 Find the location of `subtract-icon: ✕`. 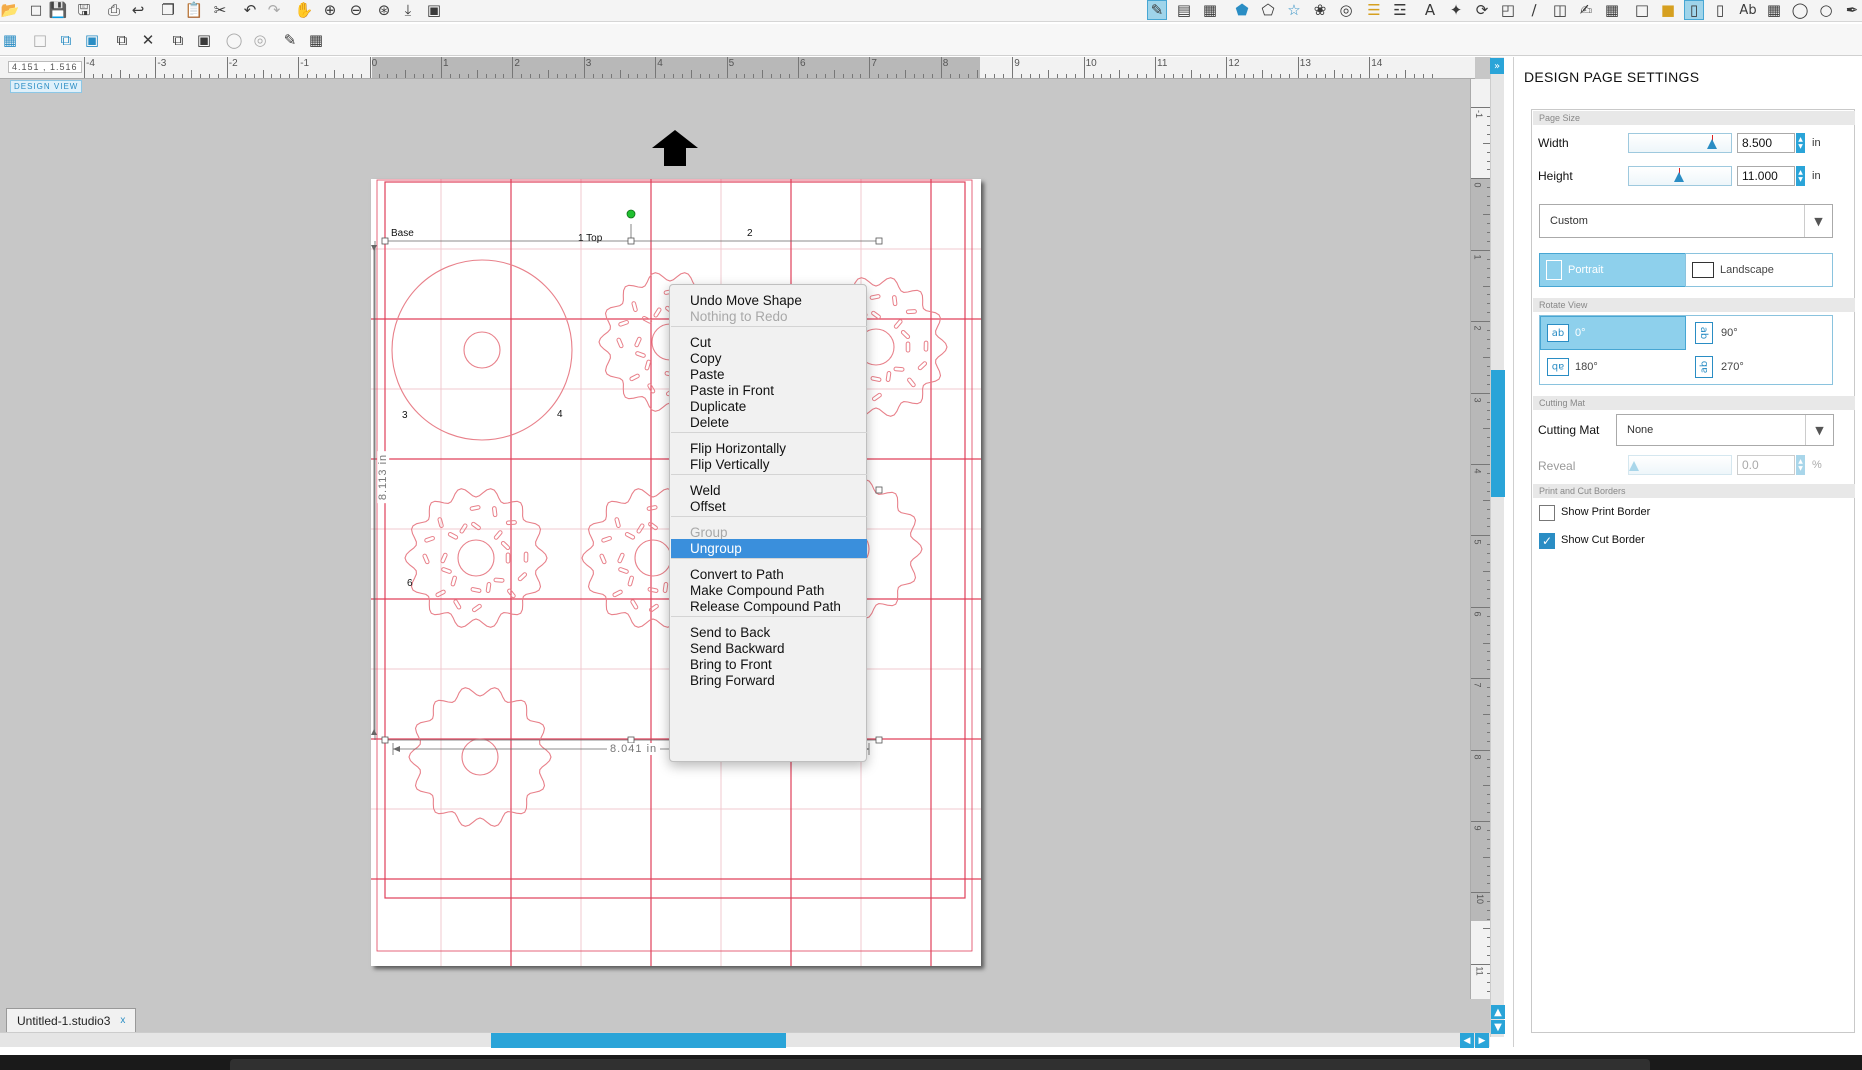

subtract-icon: ✕ is located at coordinates (148, 40).